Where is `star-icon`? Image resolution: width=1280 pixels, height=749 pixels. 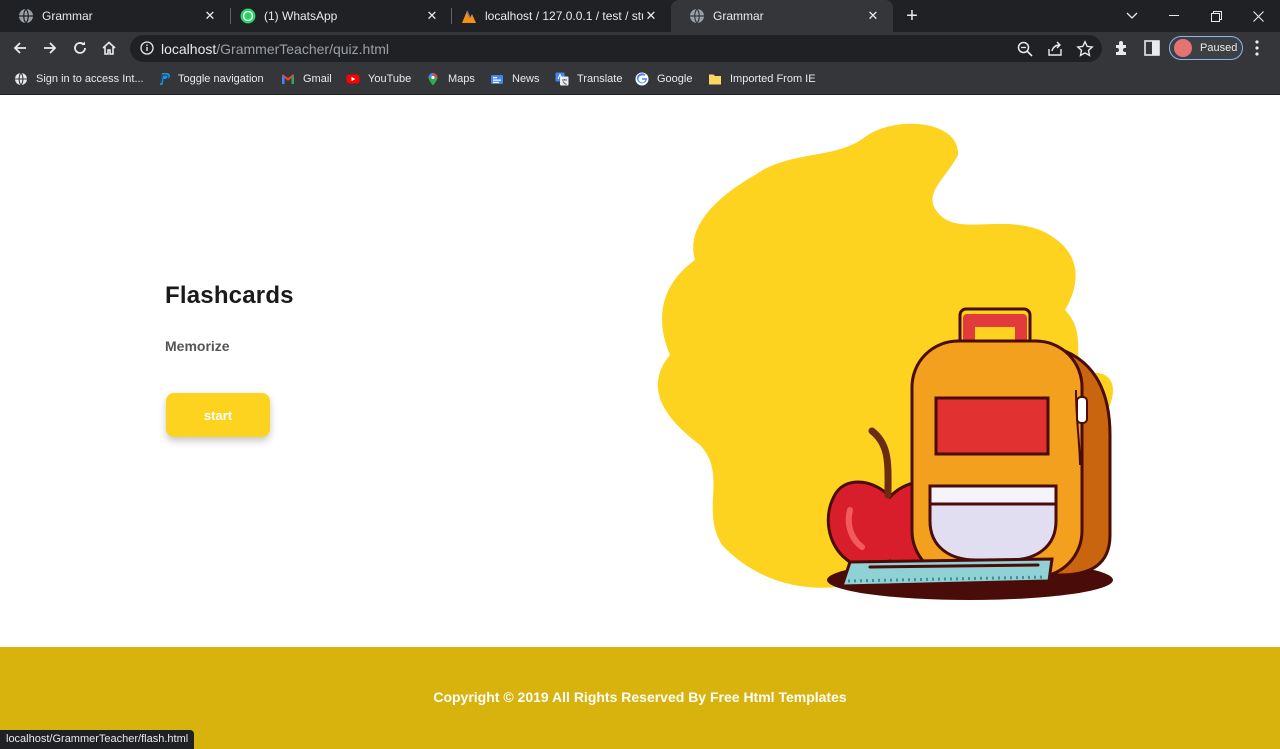 star-icon is located at coordinates (1085, 49).